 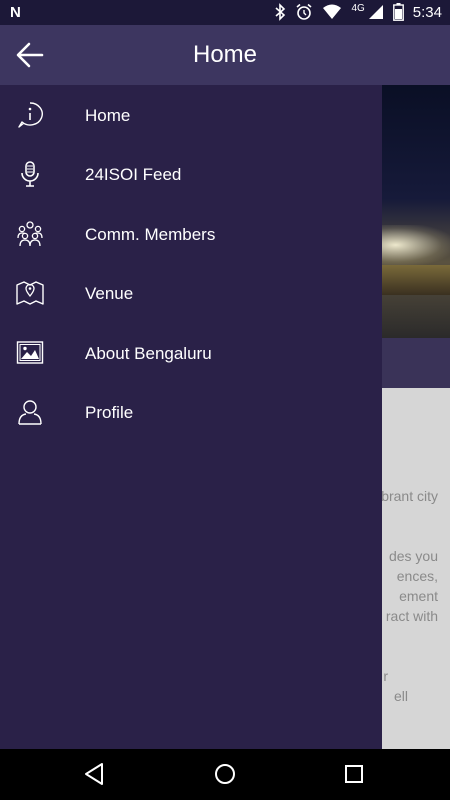 I want to click on map-icon, so click(x=30, y=293).